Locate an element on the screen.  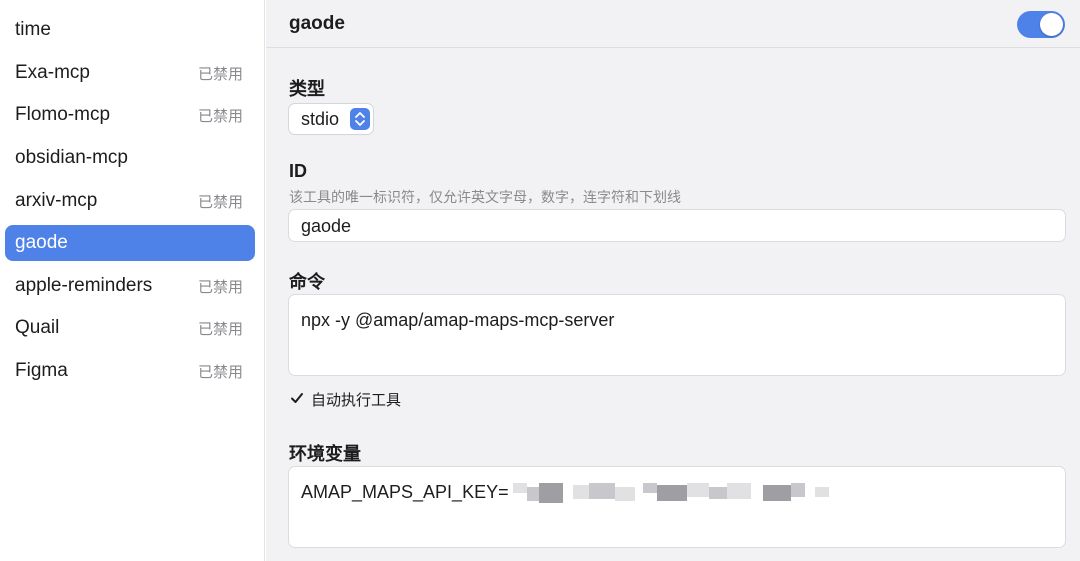
auto-exec-label: 自动执行工具 is located at coordinates (356, 400).